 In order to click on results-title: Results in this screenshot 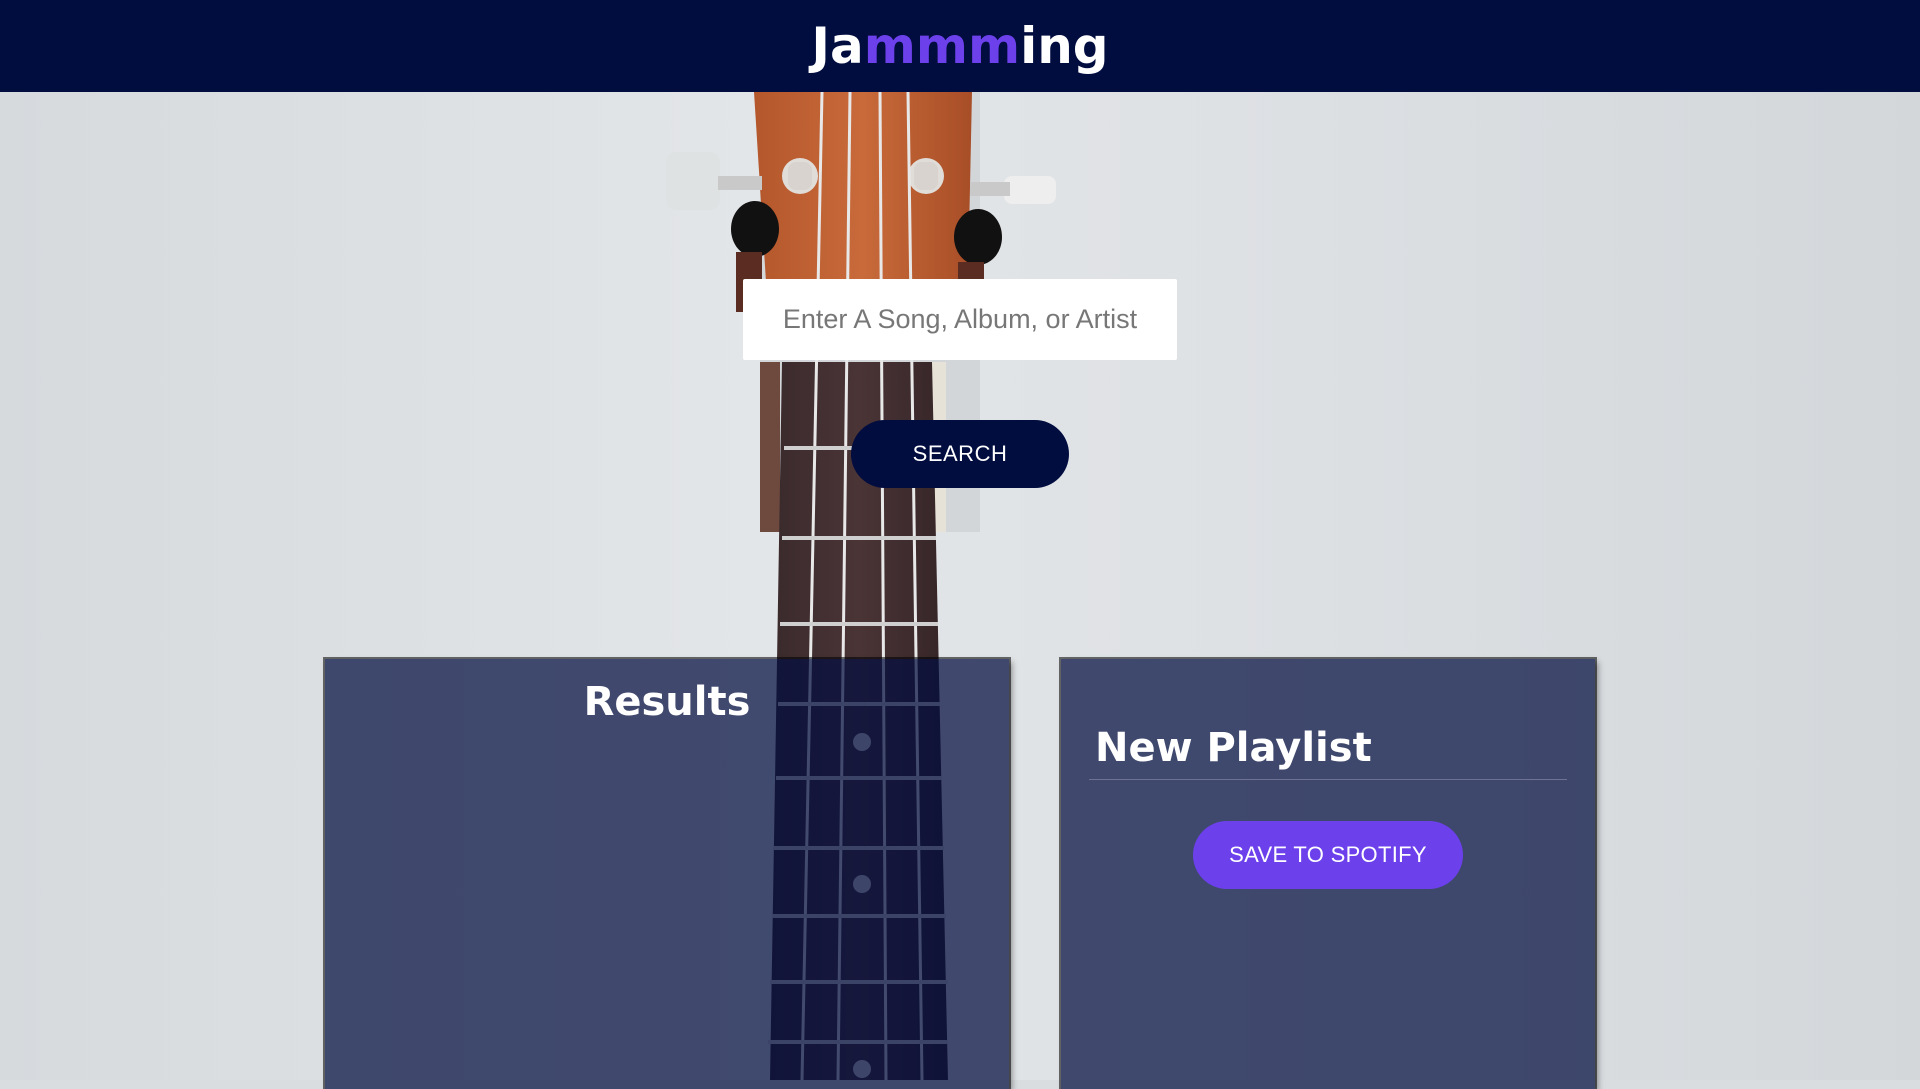, I will do `click(667, 702)`.